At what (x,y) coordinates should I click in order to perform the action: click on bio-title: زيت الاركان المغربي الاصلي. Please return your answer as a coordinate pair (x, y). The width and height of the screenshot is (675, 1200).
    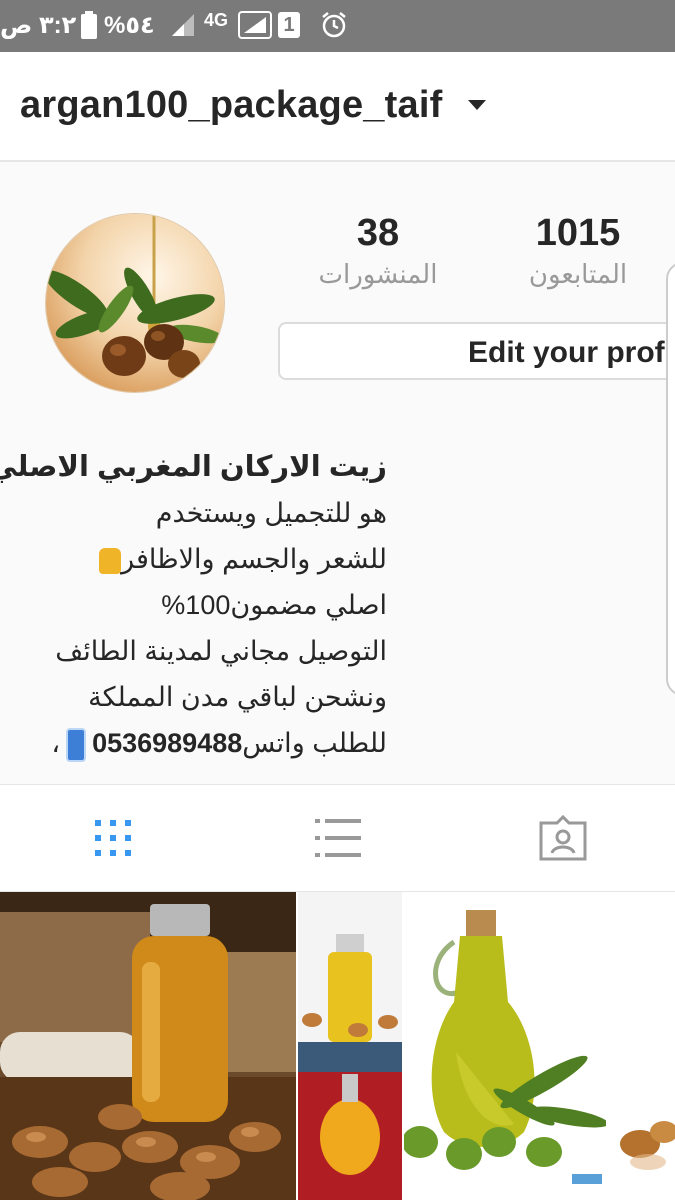
    Looking at the image, I should click on (193, 467).